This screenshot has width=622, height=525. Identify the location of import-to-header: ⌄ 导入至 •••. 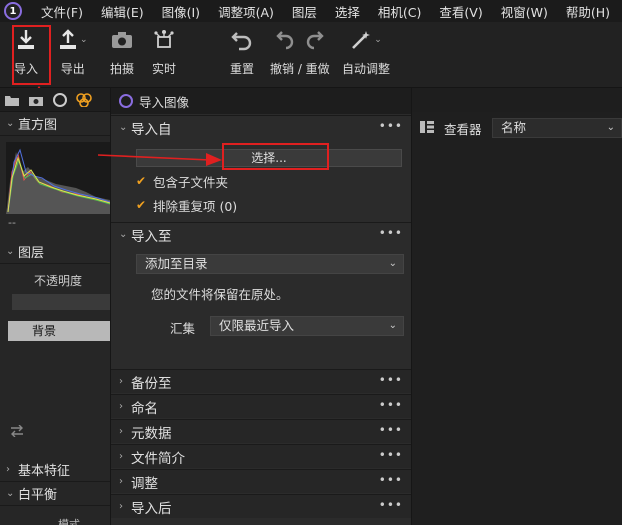
(261, 234).